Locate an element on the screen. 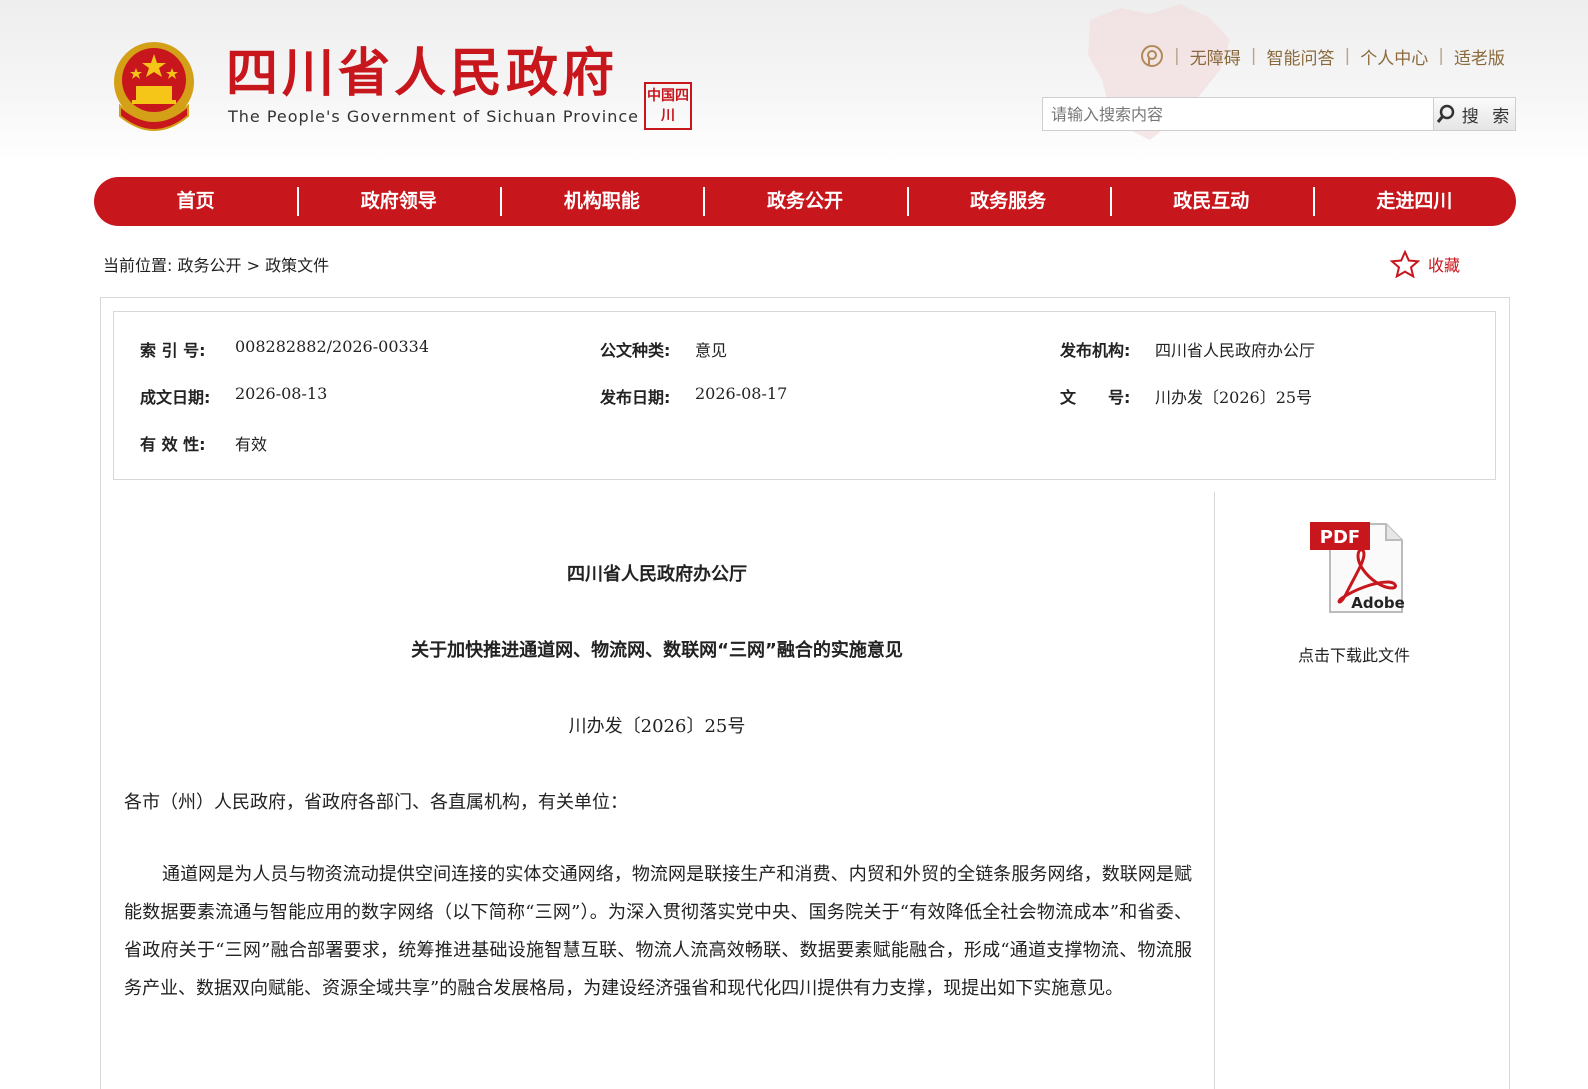  meta-type: 公文种类: 意见 is located at coordinates (663, 349).